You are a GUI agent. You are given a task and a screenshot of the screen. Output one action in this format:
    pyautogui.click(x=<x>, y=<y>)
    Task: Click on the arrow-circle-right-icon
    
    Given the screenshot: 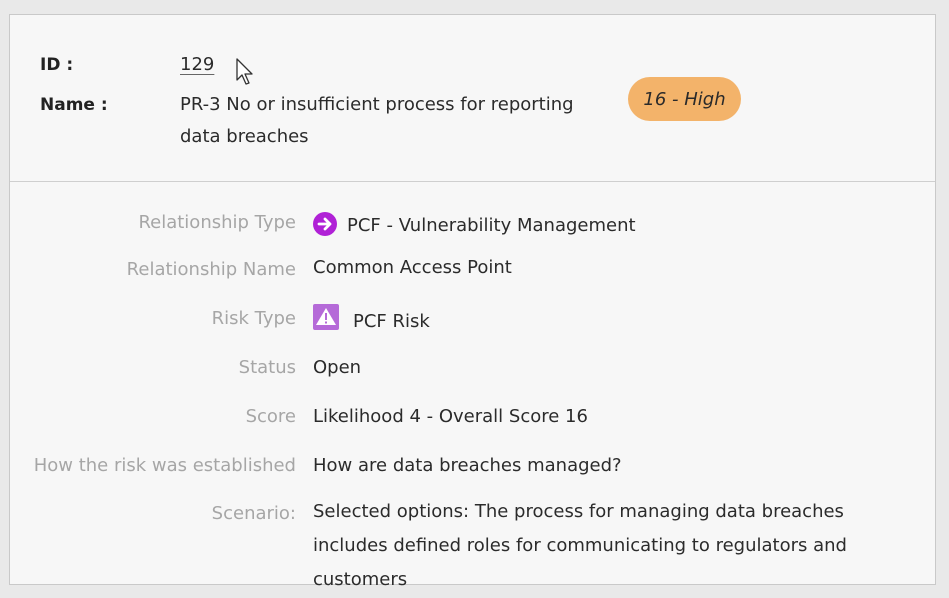 What is the action you would take?
    pyautogui.click(x=325, y=224)
    